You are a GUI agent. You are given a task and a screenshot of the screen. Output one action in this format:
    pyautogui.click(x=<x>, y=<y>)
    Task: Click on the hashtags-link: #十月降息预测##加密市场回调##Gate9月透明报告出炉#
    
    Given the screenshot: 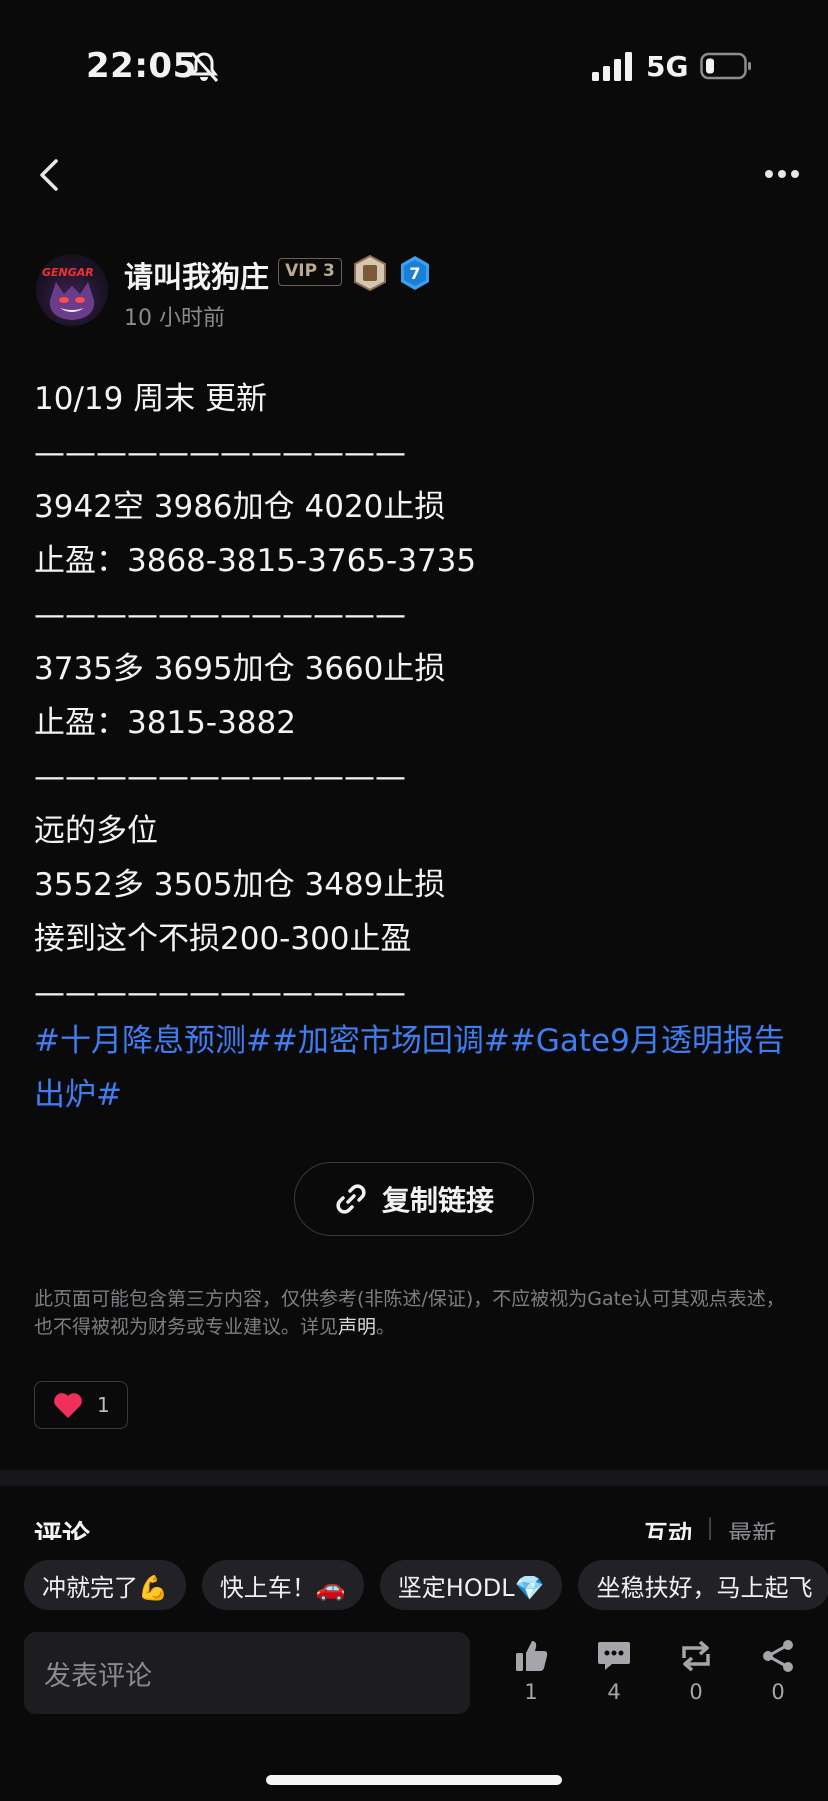 What is the action you would take?
    pyautogui.click(x=414, y=1068)
    